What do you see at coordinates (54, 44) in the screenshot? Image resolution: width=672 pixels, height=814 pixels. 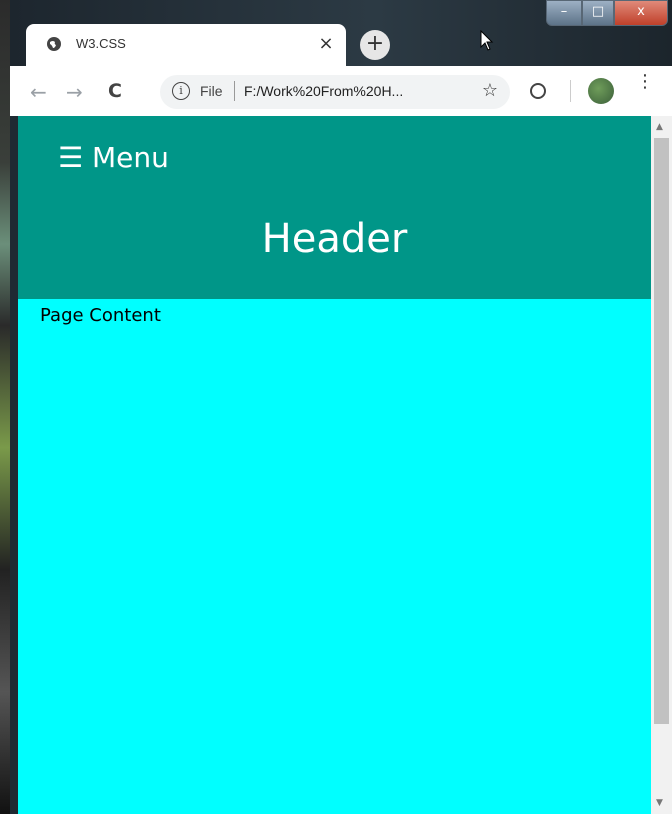 I see `globe-icon` at bounding box center [54, 44].